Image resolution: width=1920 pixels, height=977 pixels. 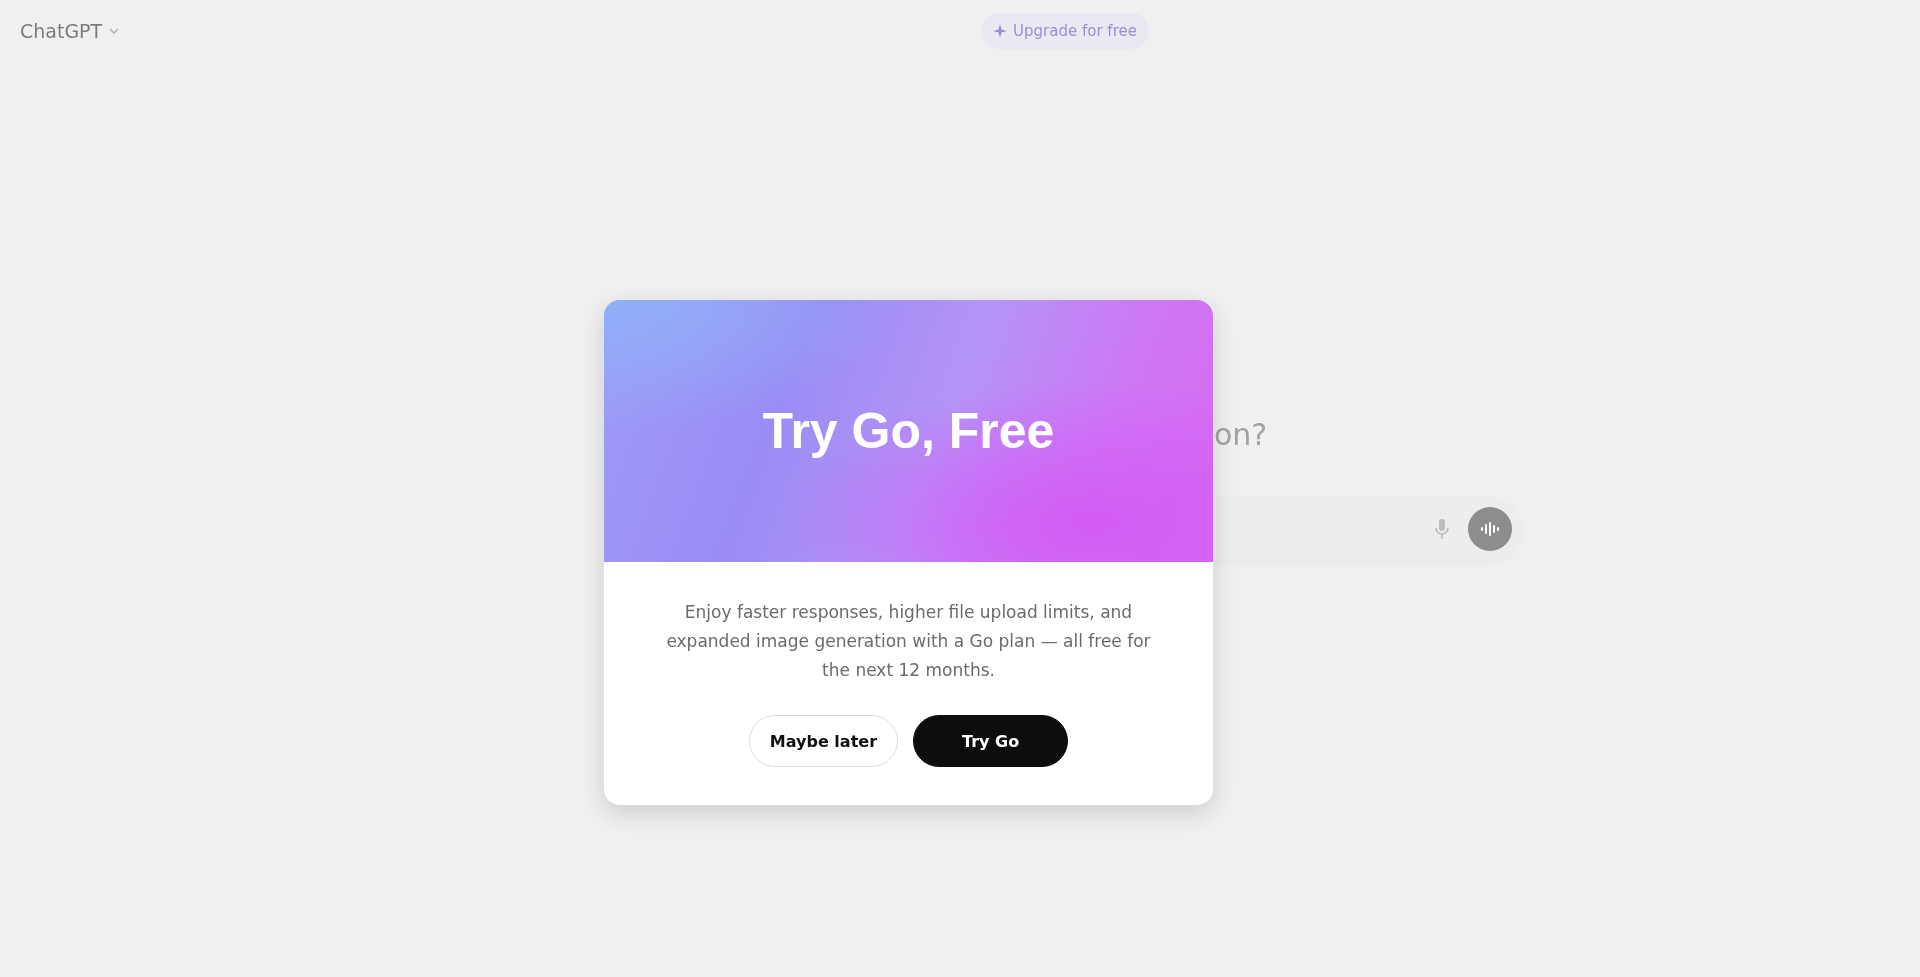 I want to click on voice-button, so click(x=1490, y=529).